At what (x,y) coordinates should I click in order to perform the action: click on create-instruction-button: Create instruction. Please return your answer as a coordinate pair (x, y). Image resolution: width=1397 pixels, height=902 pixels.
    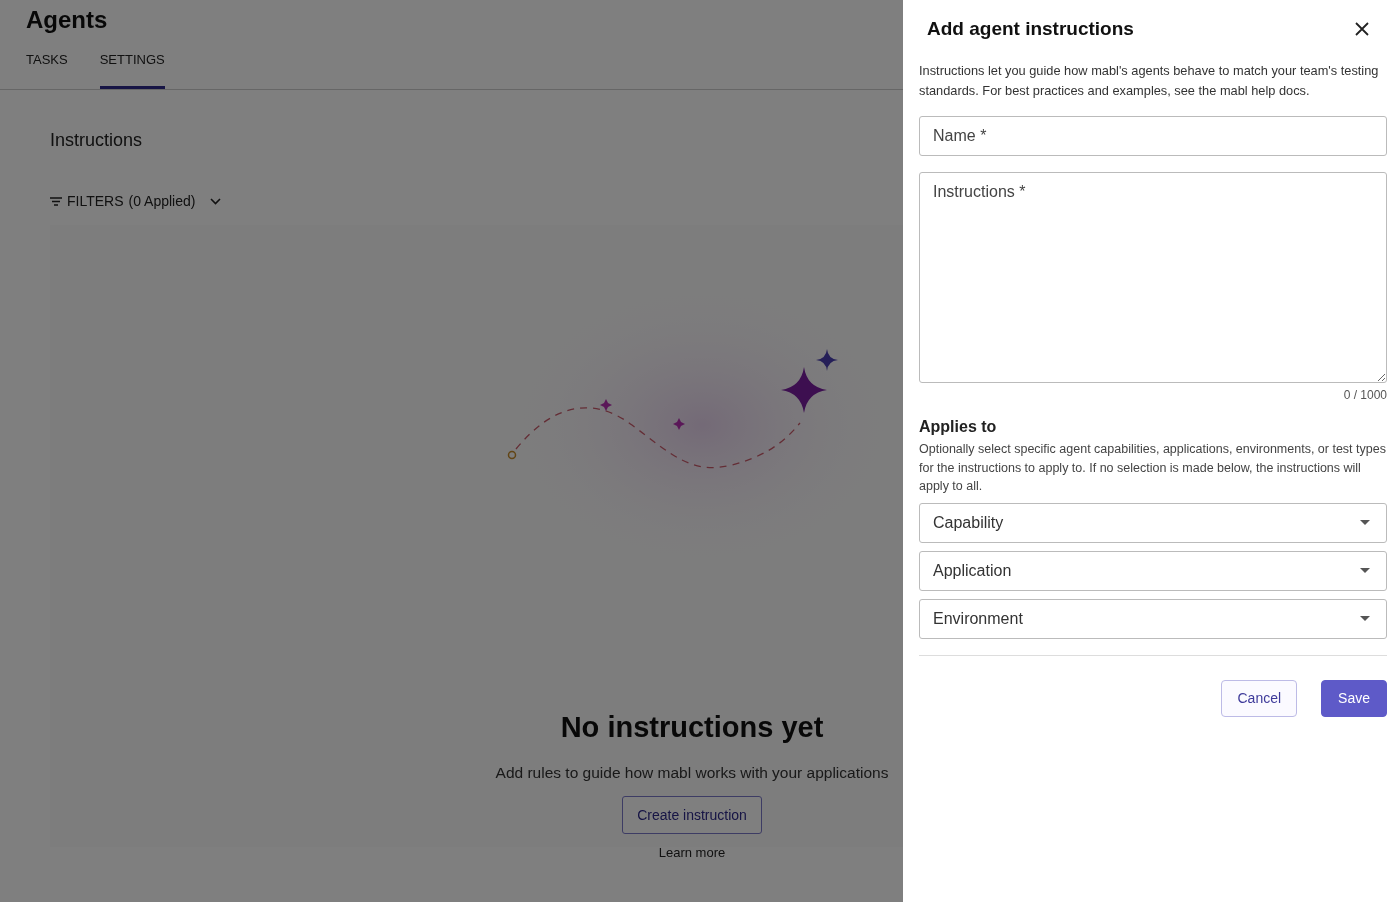
    Looking at the image, I should click on (692, 815).